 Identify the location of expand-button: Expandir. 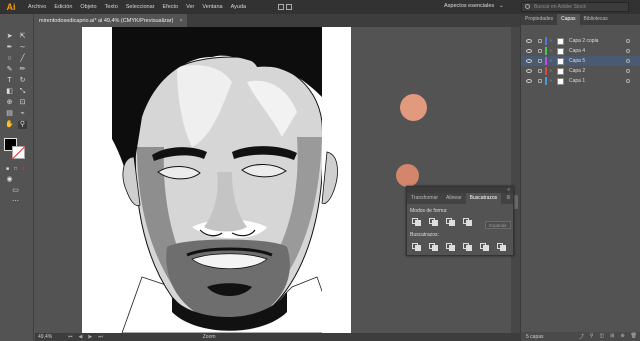
(498, 225).